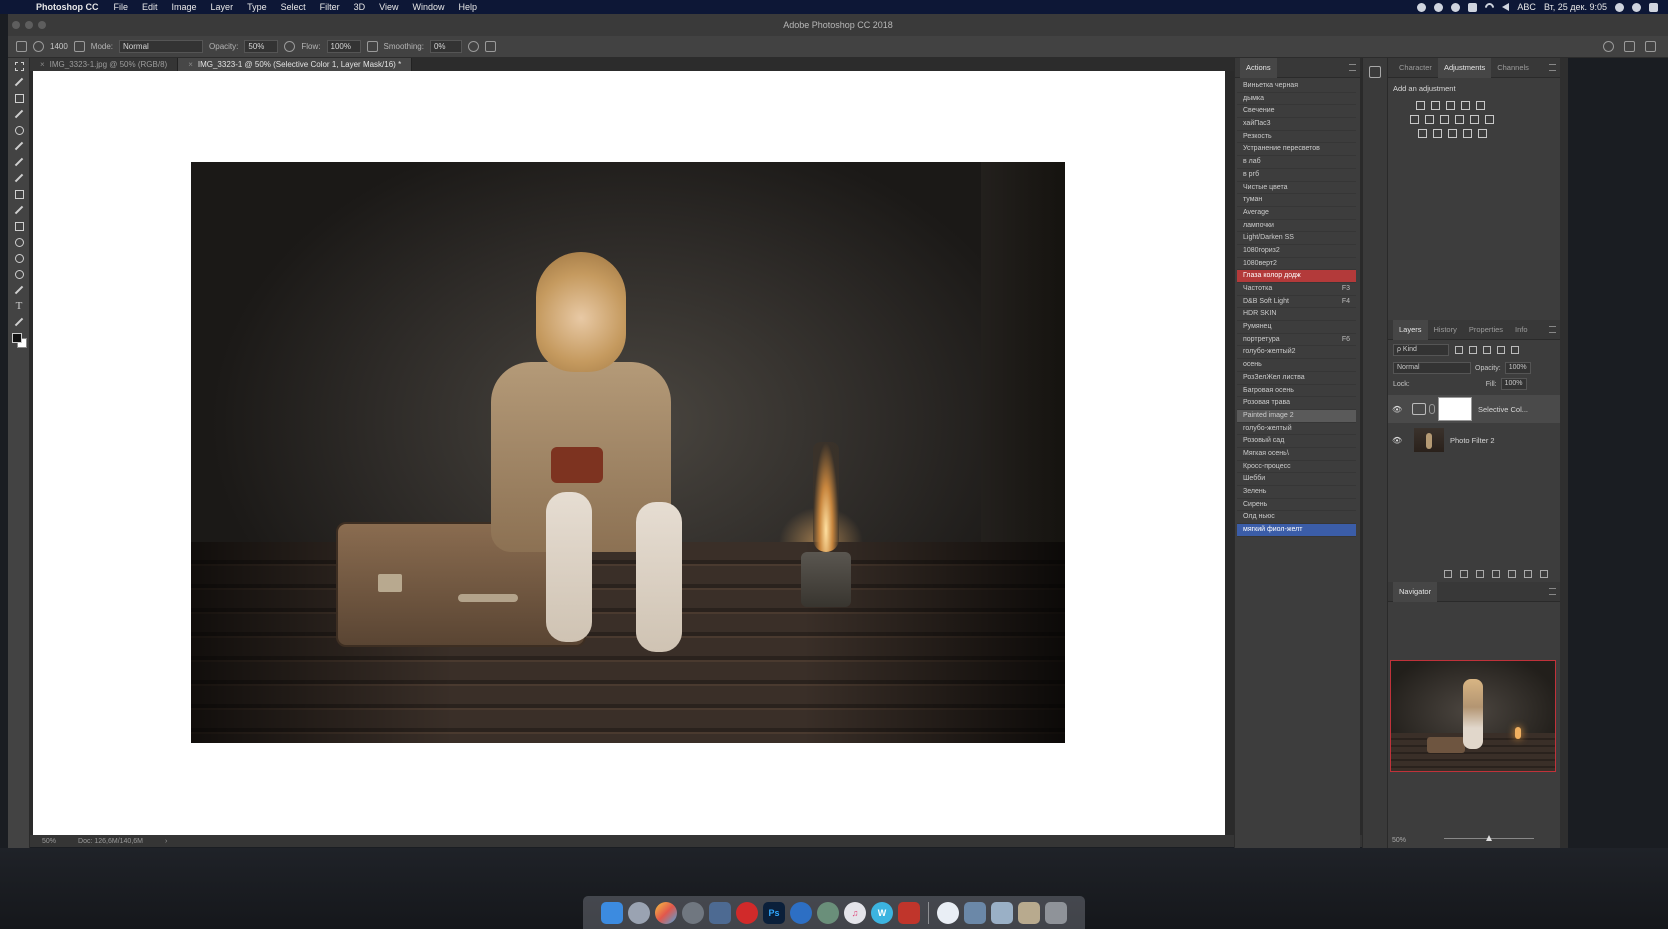  Describe the element at coordinates (1513, 384) in the screenshot. I see `fill-field: 100%` at that location.